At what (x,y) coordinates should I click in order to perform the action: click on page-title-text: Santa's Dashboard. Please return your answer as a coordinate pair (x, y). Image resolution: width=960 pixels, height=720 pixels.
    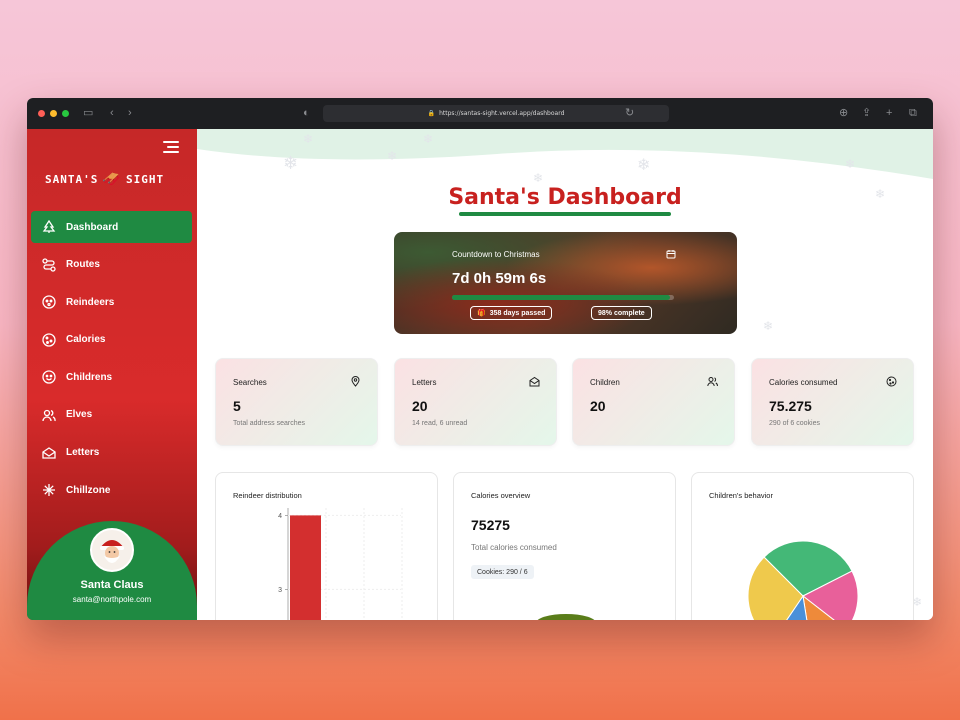
    Looking at the image, I should click on (565, 197).